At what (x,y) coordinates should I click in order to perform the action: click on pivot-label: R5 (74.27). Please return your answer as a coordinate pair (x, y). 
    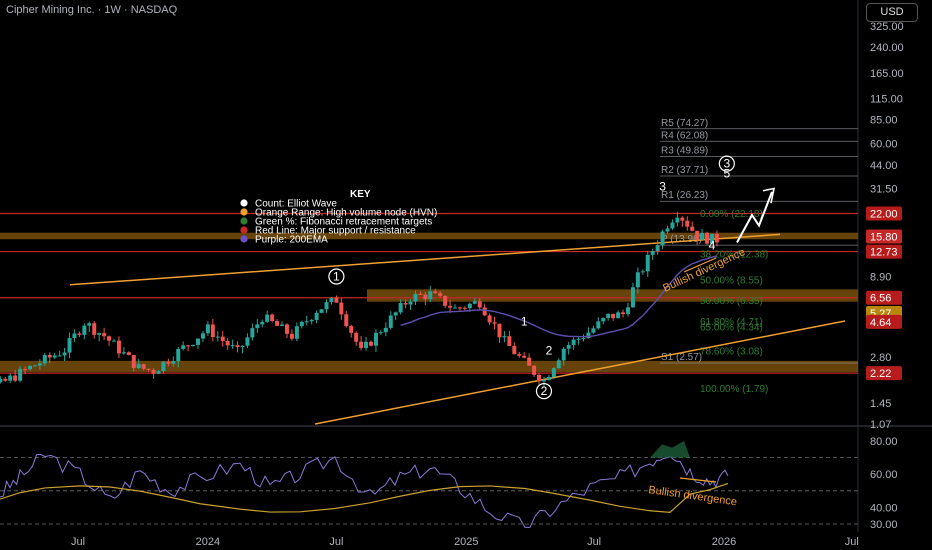
    Looking at the image, I should click on (684, 123).